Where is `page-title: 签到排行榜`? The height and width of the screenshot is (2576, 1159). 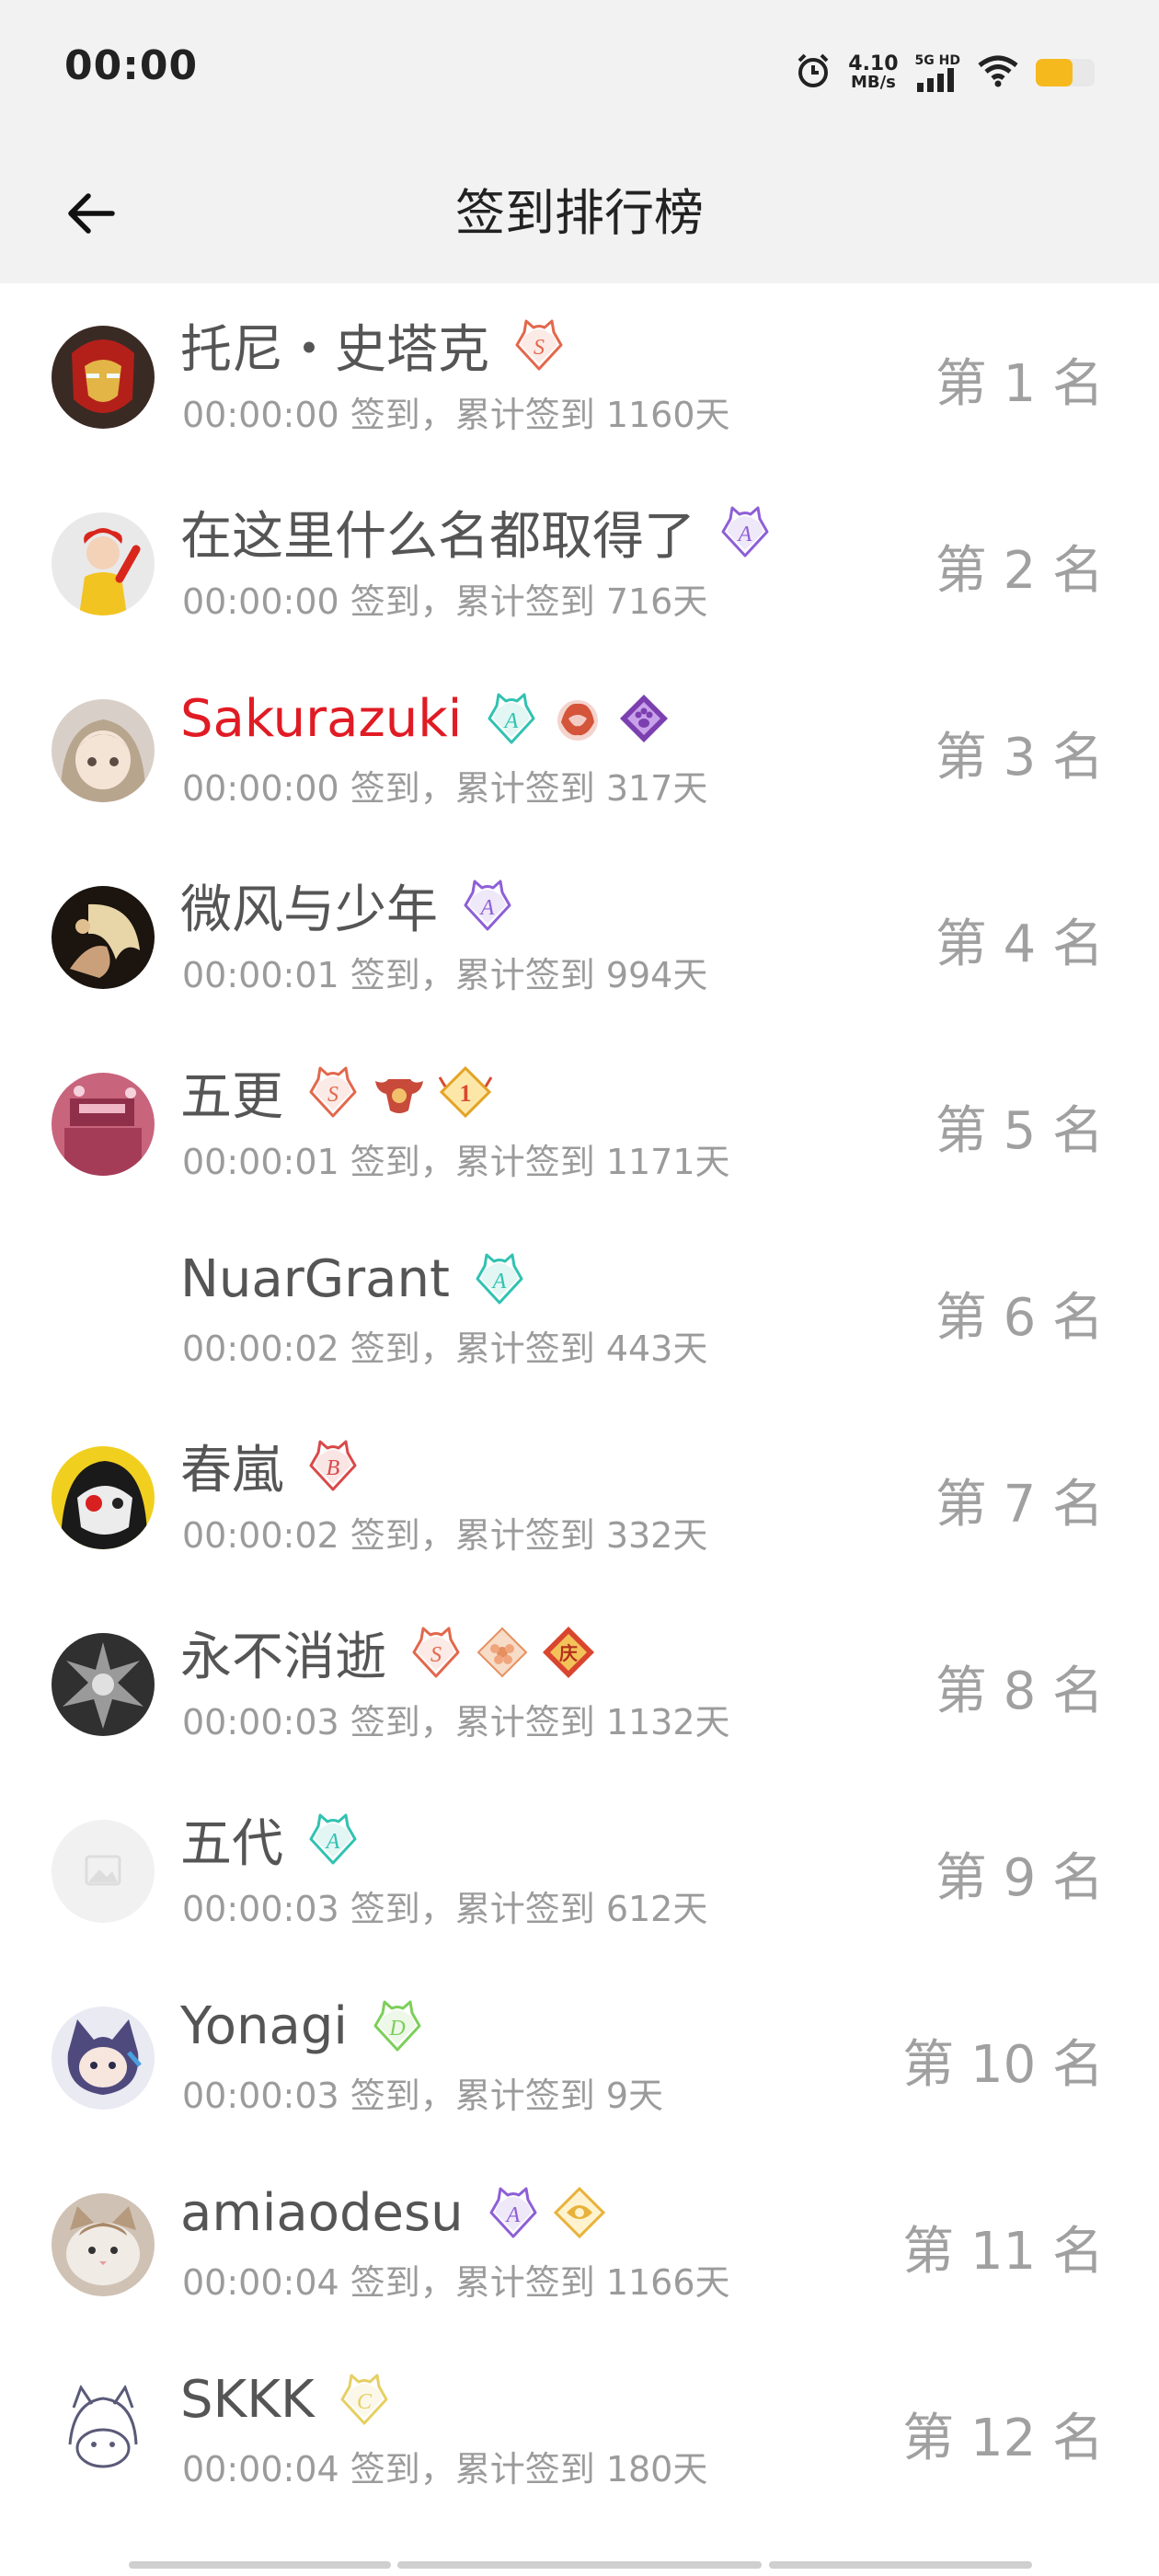 page-title: 签到排行榜 is located at coordinates (579, 213).